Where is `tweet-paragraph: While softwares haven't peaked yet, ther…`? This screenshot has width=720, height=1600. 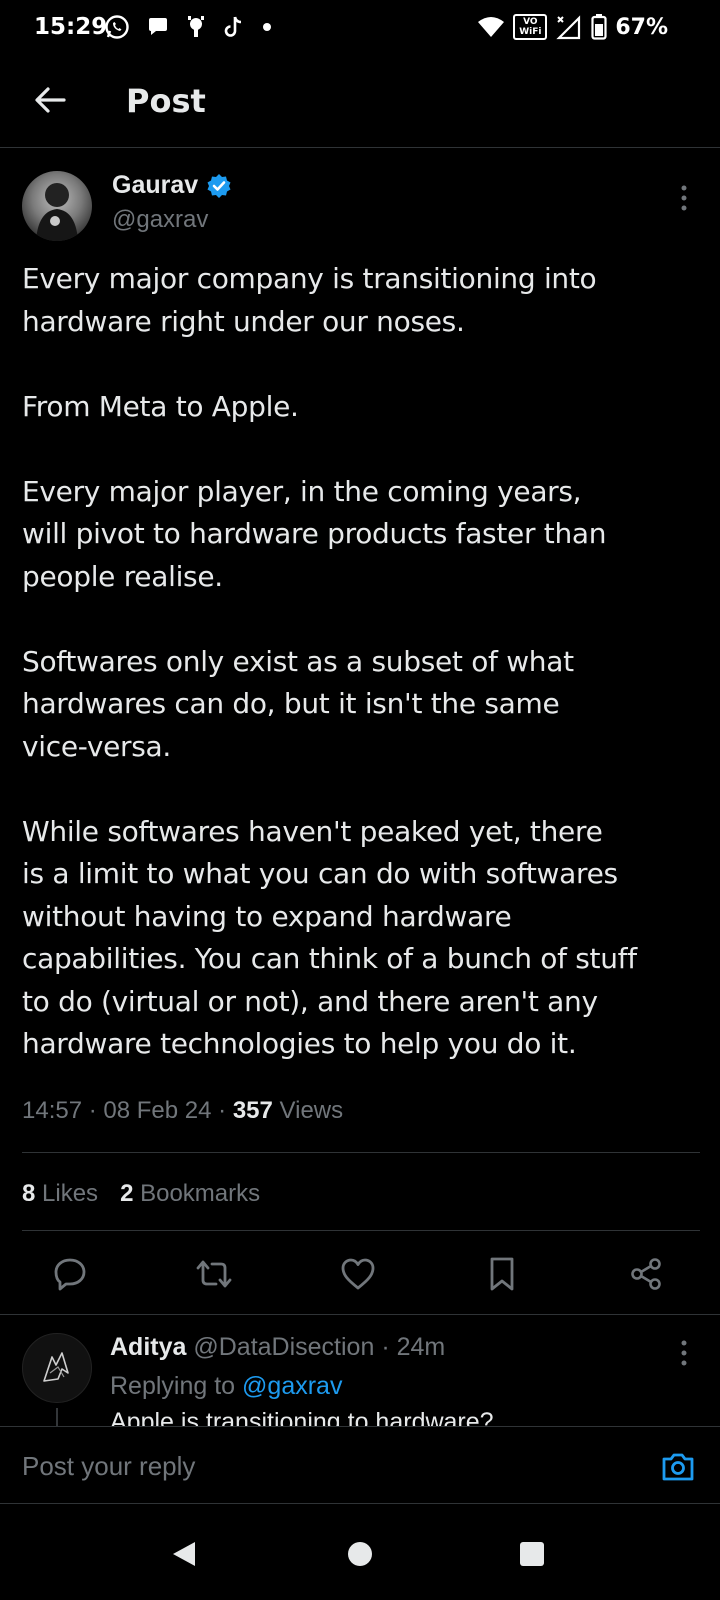
tweet-paragraph: While softwares haven't peaked yet, ther… is located at coordinates (329, 937).